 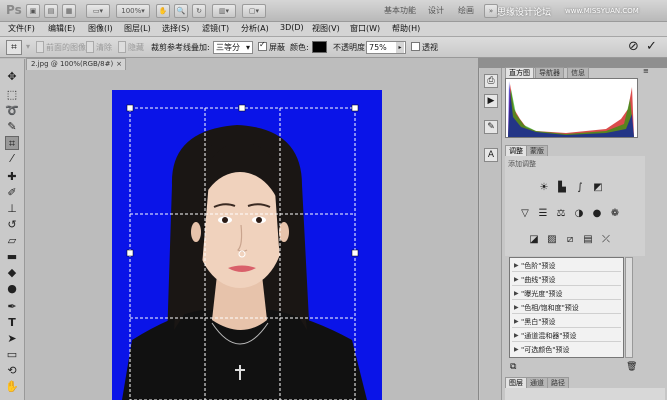 What do you see at coordinates (215, 28) in the screenshot?
I see `menu-filter: 滤镜(T)` at bounding box center [215, 28].